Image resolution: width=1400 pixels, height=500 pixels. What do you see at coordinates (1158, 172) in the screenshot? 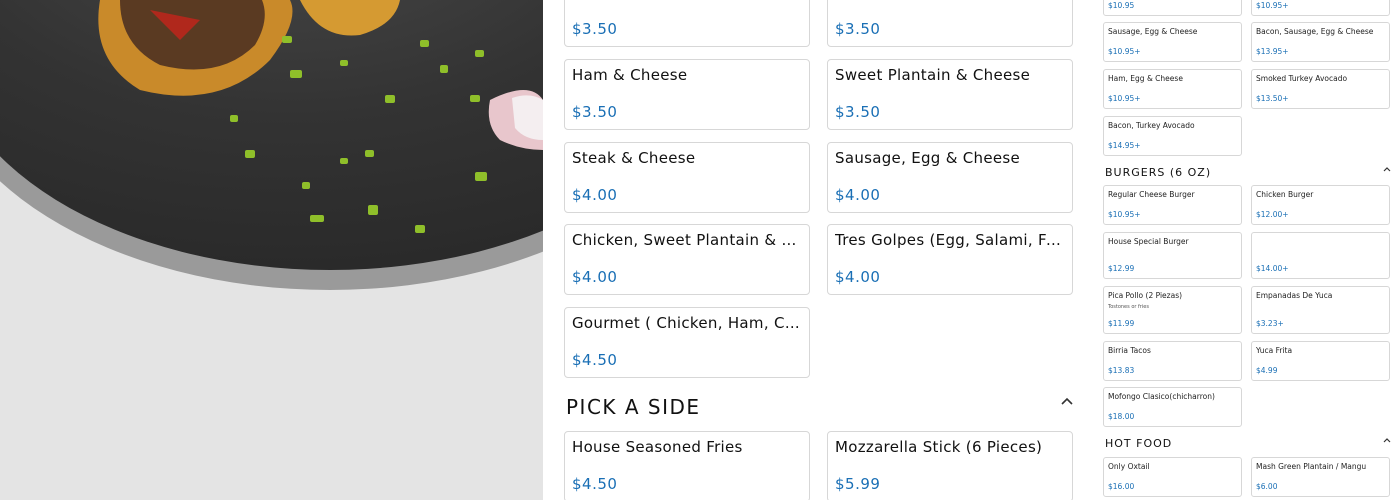
I see `section-title-burgers: BURGERS (6 OZ)` at bounding box center [1158, 172].